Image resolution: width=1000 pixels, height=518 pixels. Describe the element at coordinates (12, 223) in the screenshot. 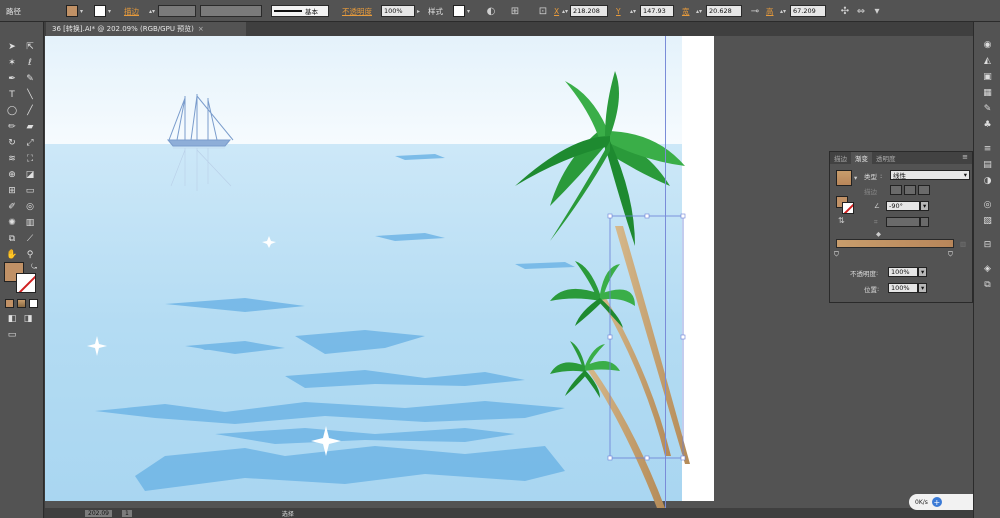

I see `symbol-sprayer-tool-icon: ✺` at that location.